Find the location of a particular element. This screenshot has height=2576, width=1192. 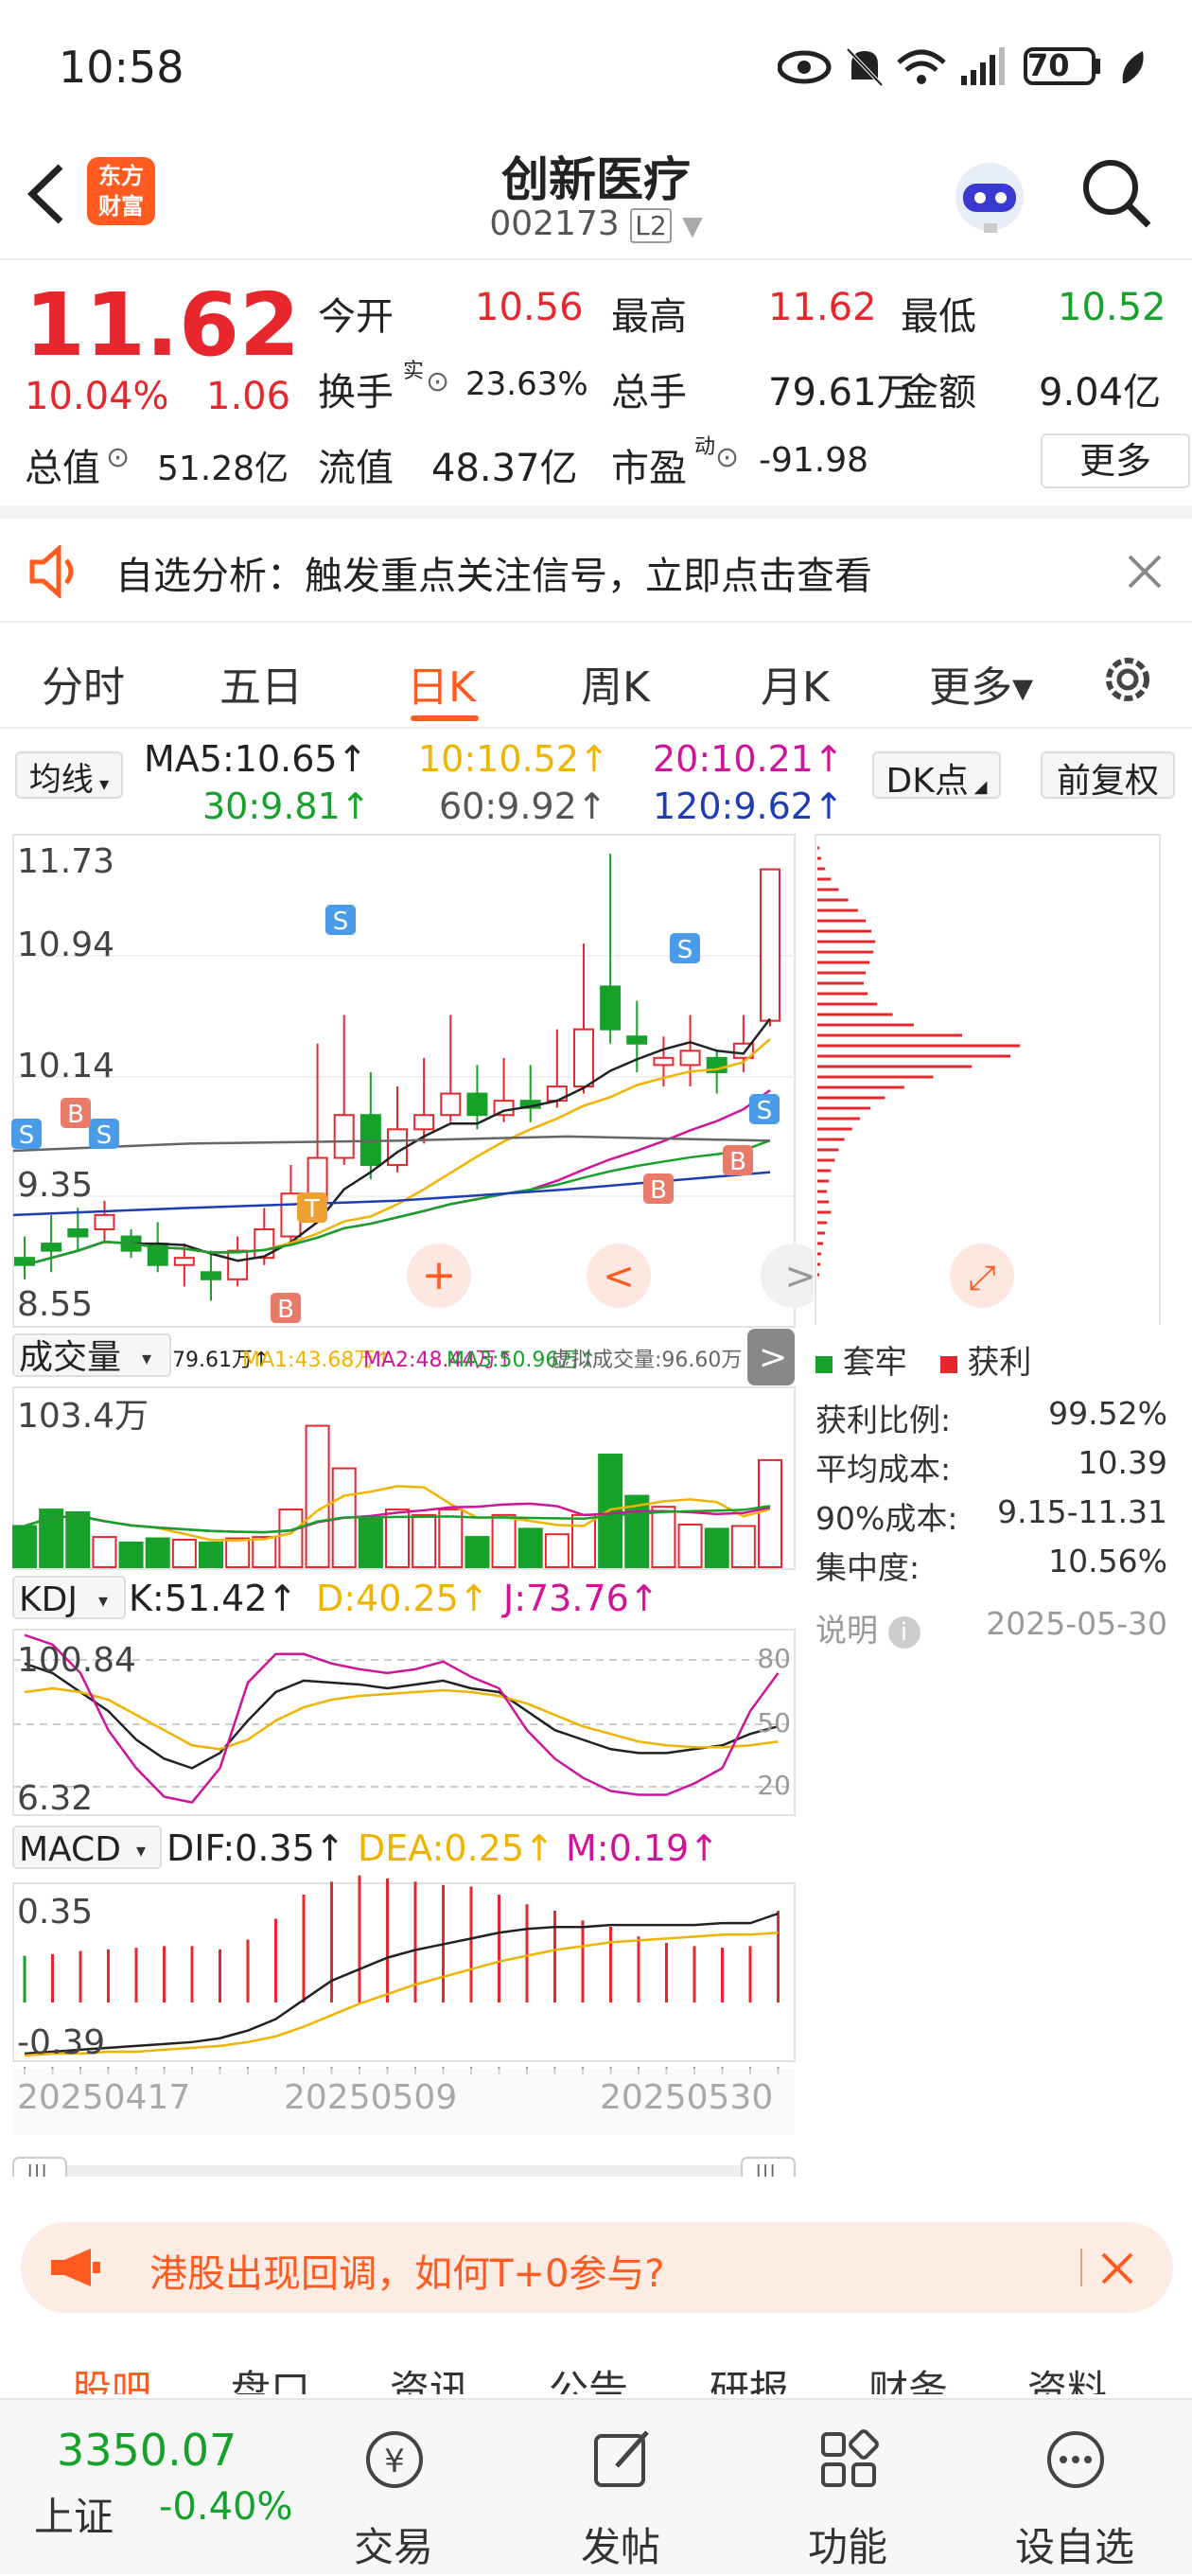

wifi-icon is located at coordinates (921, 66).